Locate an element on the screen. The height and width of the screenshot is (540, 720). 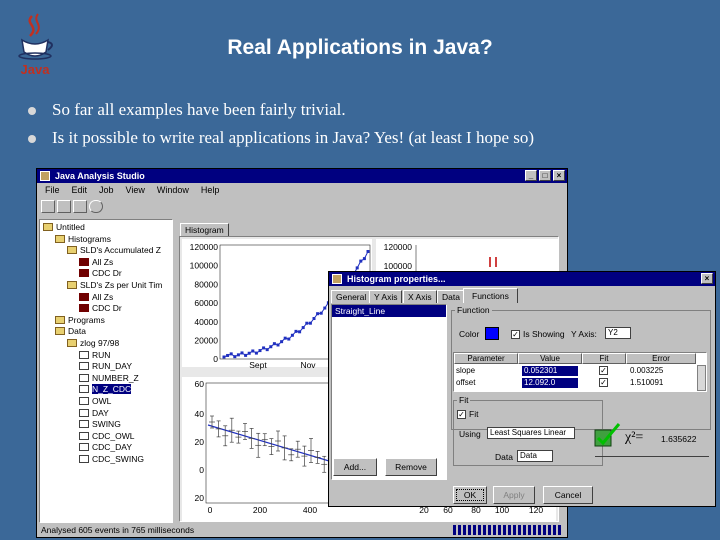
tree-item: RUN is located at coordinates (106, 356).